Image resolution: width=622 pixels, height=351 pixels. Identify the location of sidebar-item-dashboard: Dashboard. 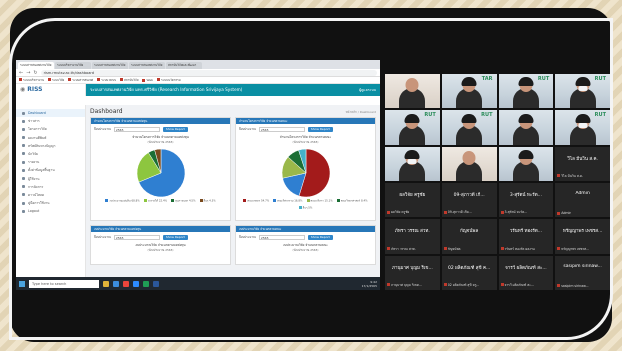
(50, 113).